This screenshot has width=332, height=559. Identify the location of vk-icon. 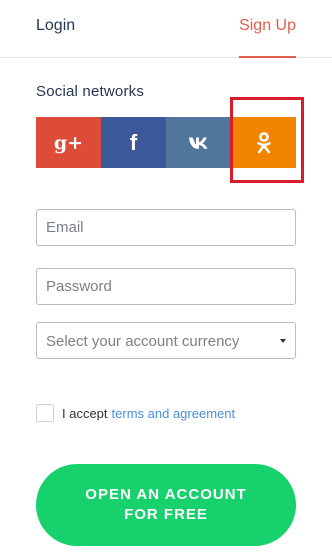
(197, 143).